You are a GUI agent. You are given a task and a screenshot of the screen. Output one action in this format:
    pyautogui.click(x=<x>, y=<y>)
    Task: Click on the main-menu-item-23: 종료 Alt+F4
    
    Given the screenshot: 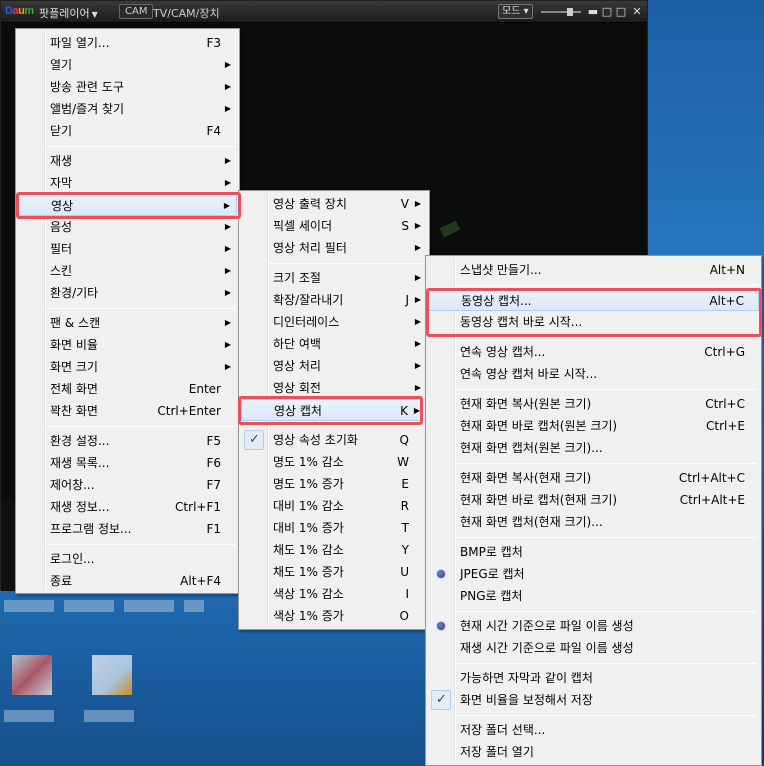 What is the action you would take?
    pyautogui.click(x=127, y=581)
    